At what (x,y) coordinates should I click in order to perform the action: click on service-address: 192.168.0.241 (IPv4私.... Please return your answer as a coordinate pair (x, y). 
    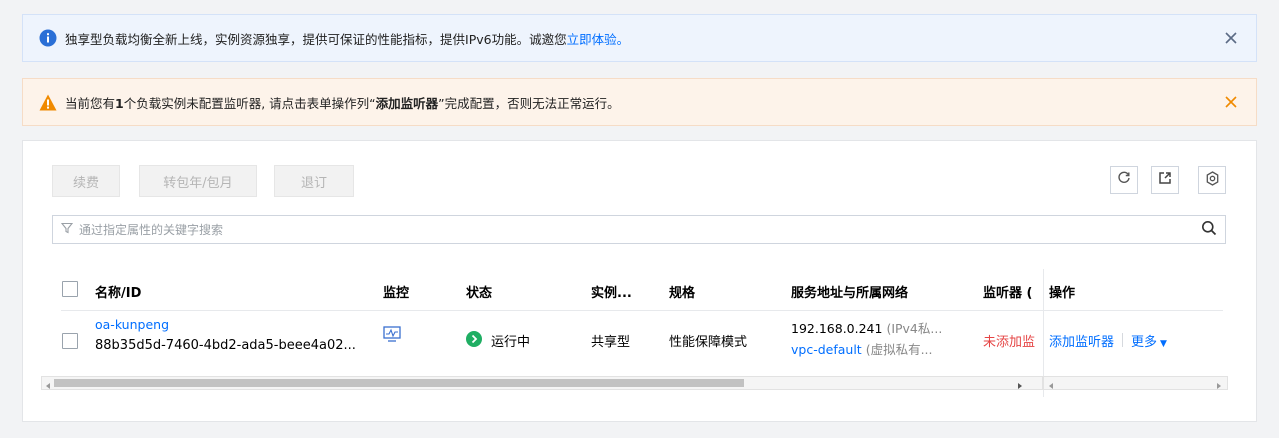
    Looking at the image, I should click on (866, 327).